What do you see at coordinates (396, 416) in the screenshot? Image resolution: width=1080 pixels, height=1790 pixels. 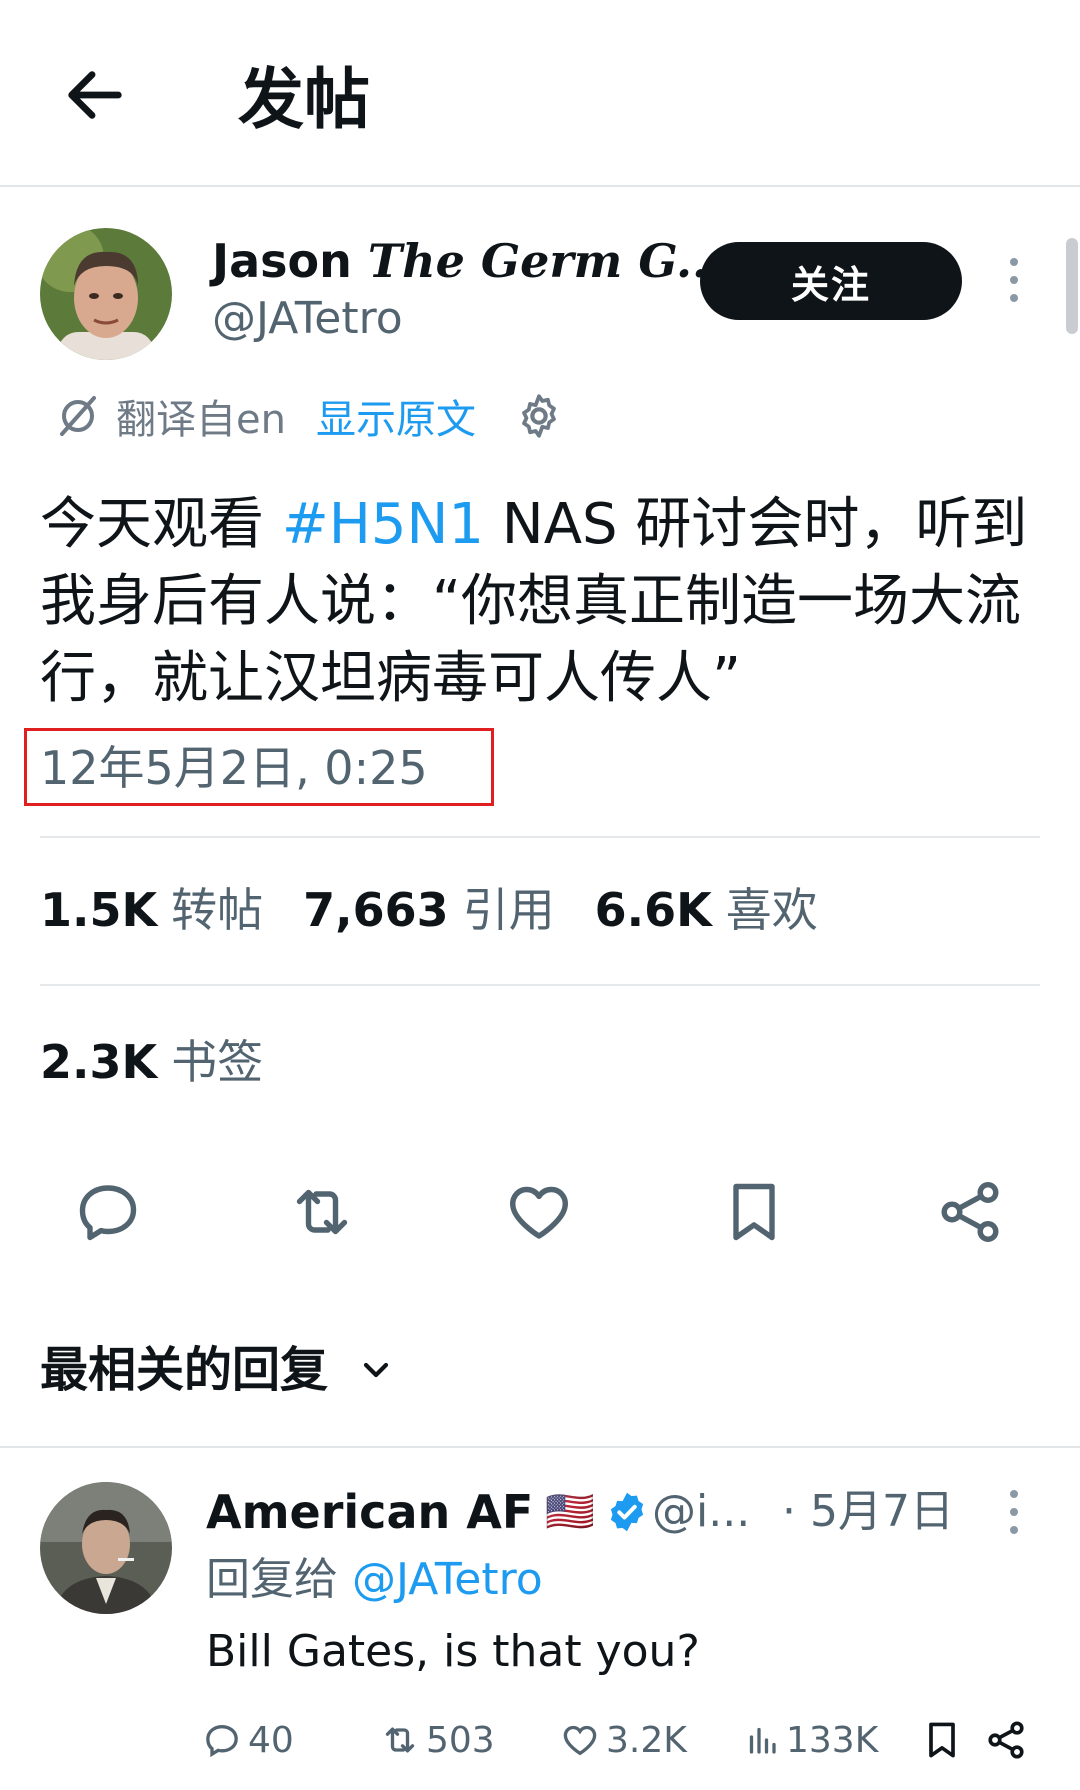 I see `show-original-link: 显示原文` at bounding box center [396, 416].